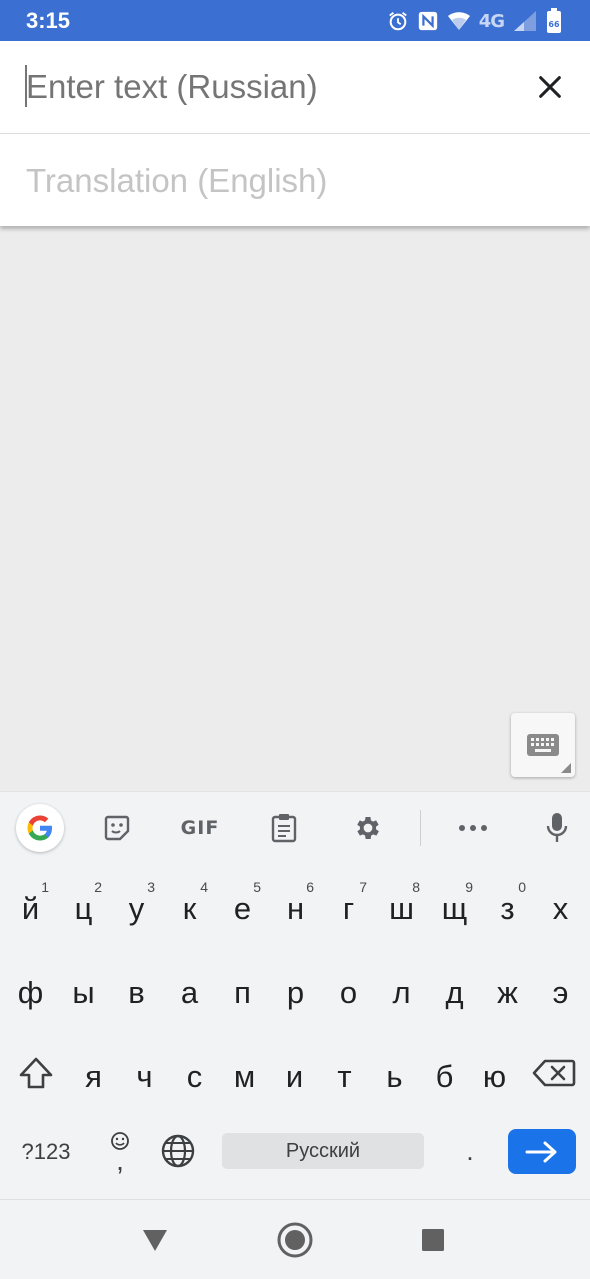  Describe the element at coordinates (470, 1151) in the screenshot. I see `period-key: .` at that location.